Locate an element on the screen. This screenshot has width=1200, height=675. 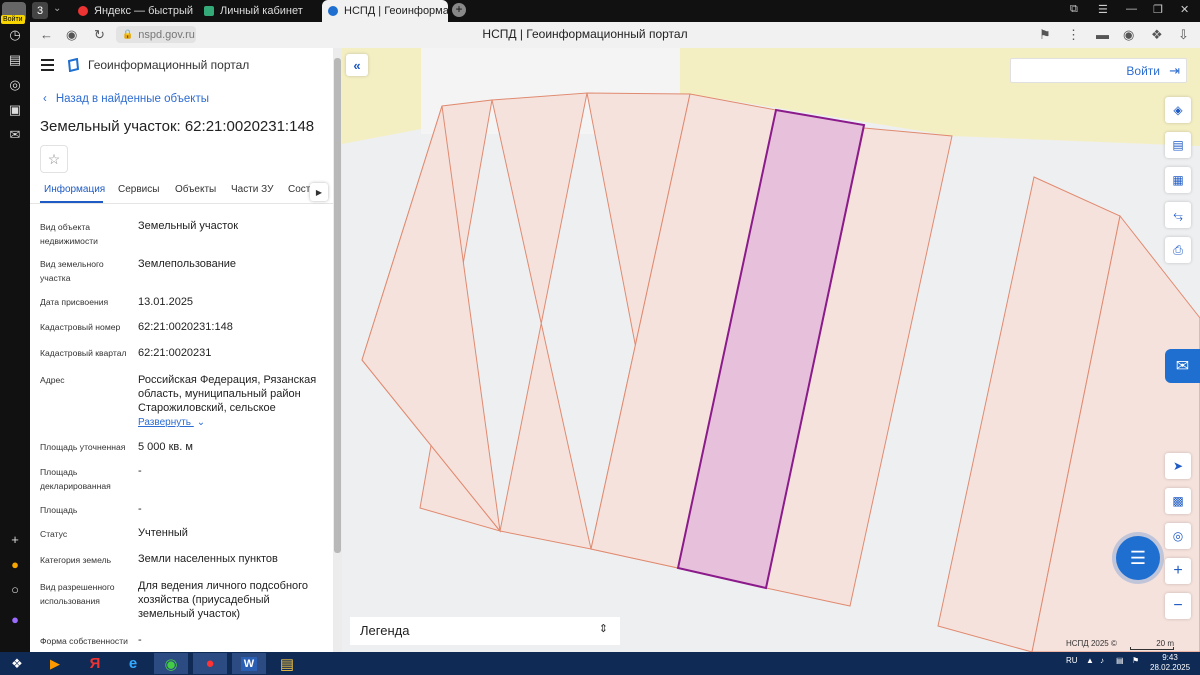
music-icon: ● is located at coordinates (15, 619).